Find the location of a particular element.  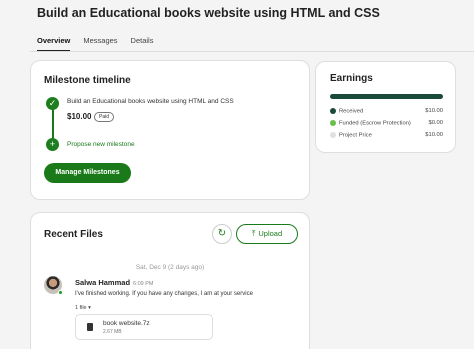

online-status-icon is located at coordinates (60, 292).